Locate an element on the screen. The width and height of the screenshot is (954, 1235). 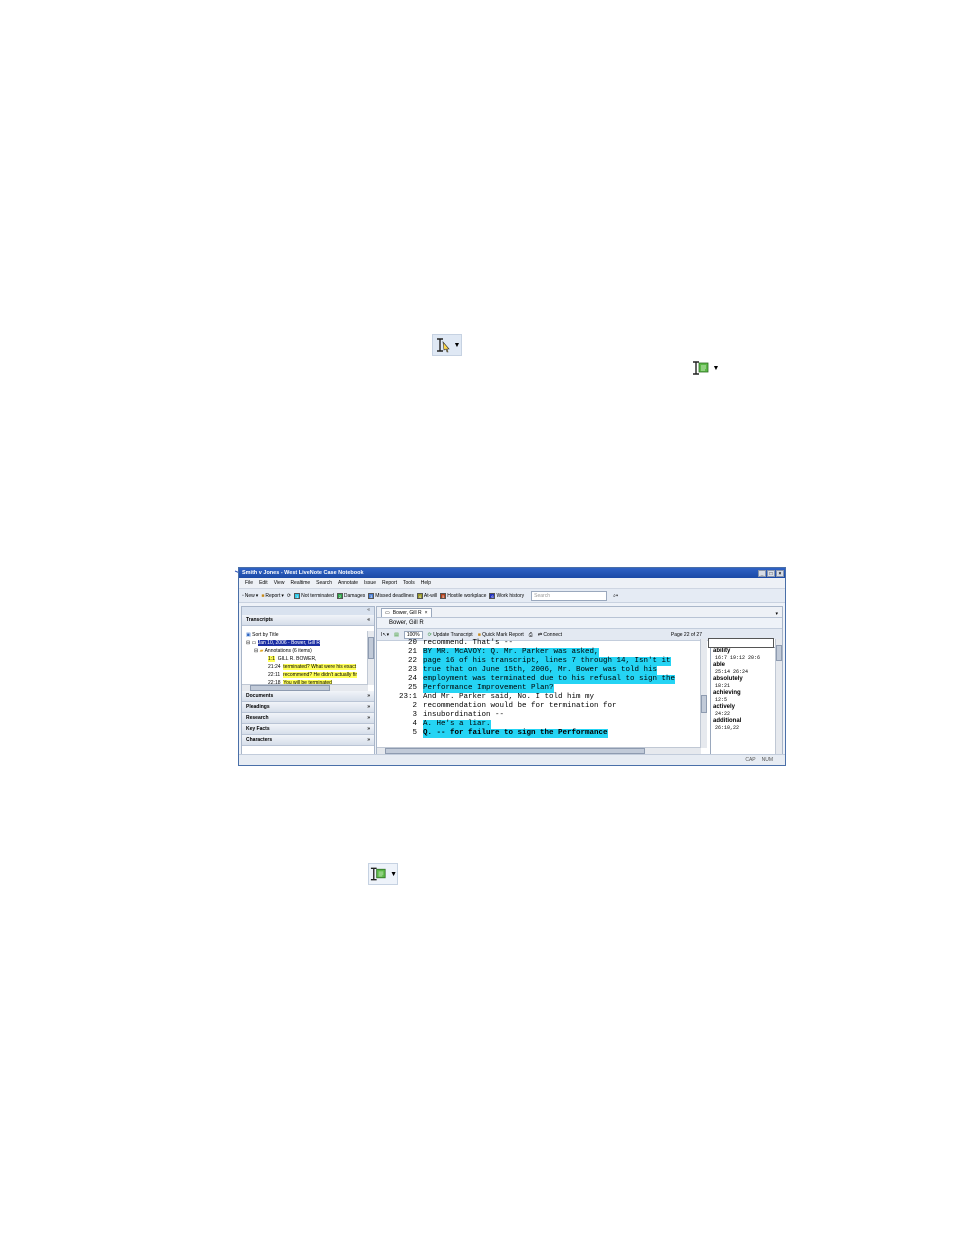
transcripts-header: Transcripts « is located at coordinates (308, 620).